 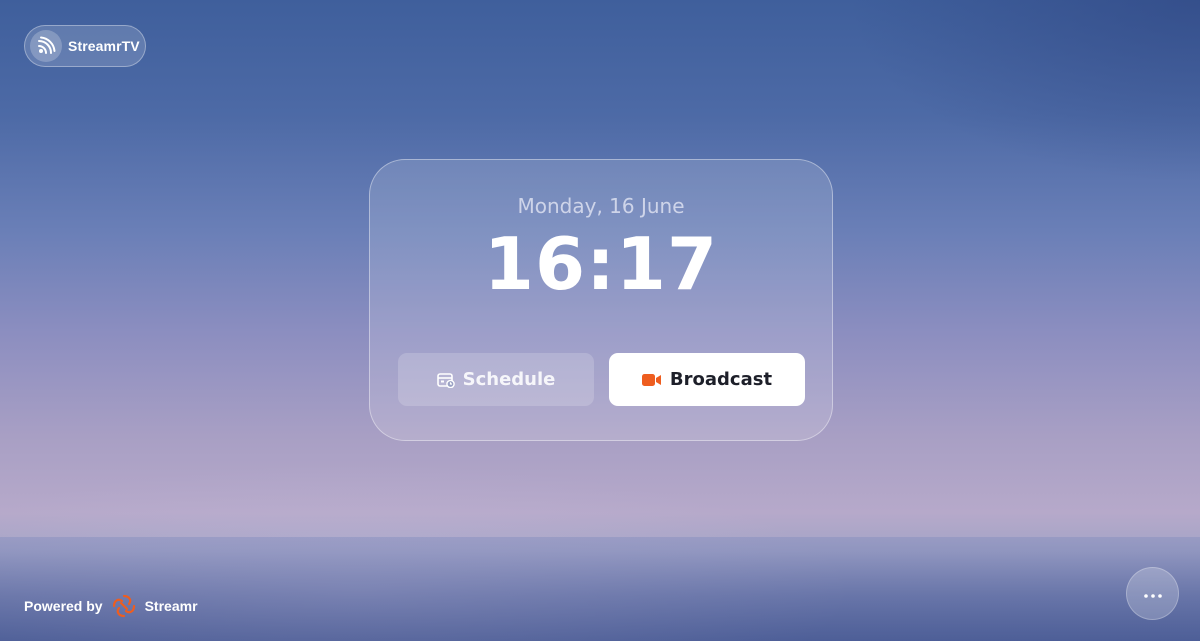 I want to click on schedule-button: Schedule, so click(x=496, y=379).